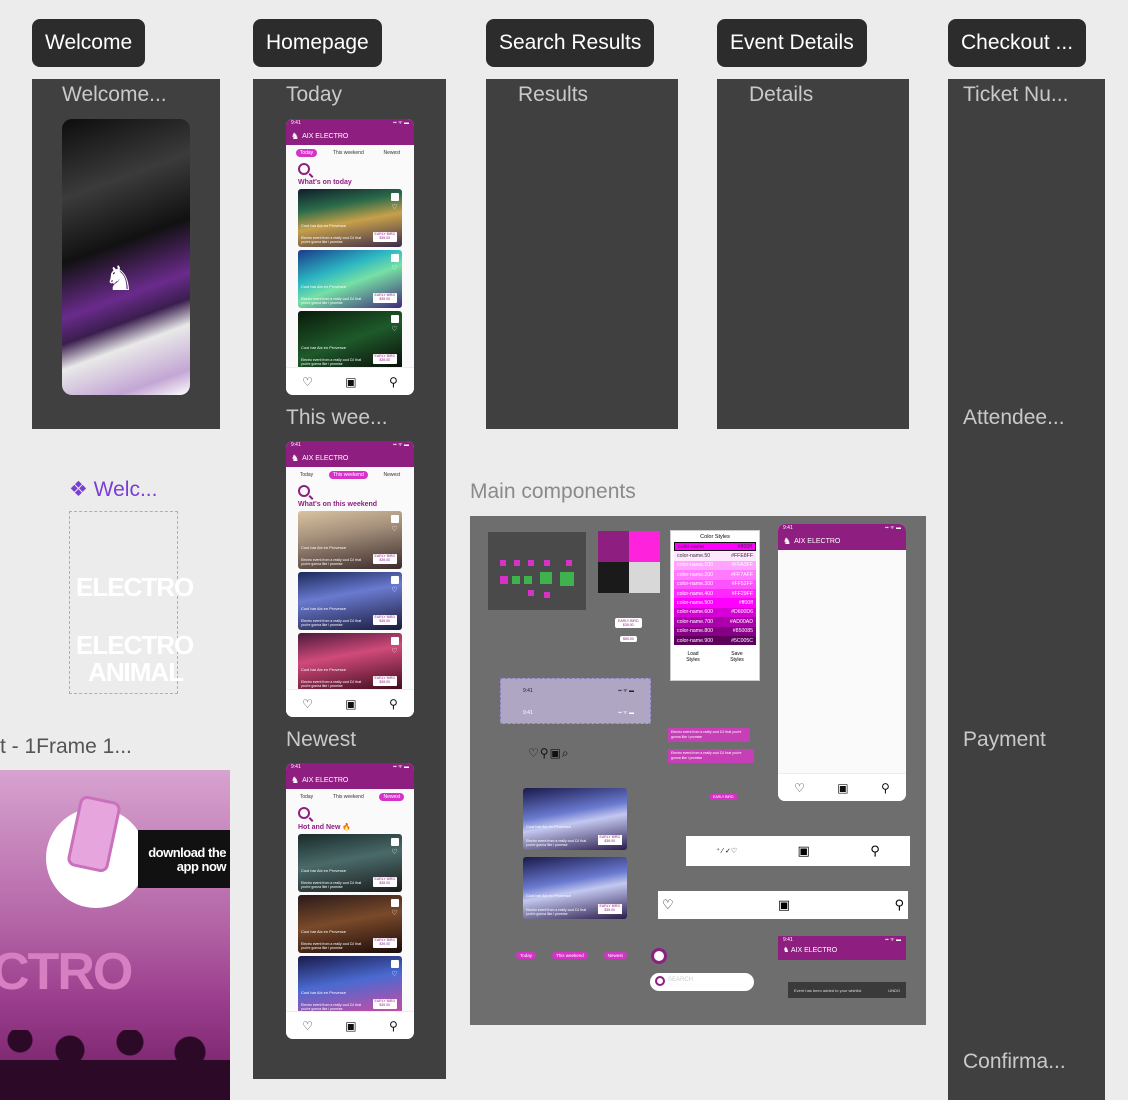 Image resolution: width=1128 pixels, height=1100 pixels. Describe the element at coordinates (842, 662) in the screenshot. I see `empty-screen-template: 9:41 ▪▪ ᯤ ▬ ♞ AIX ELECTRO ♡ ▣ ⚲` at that location.